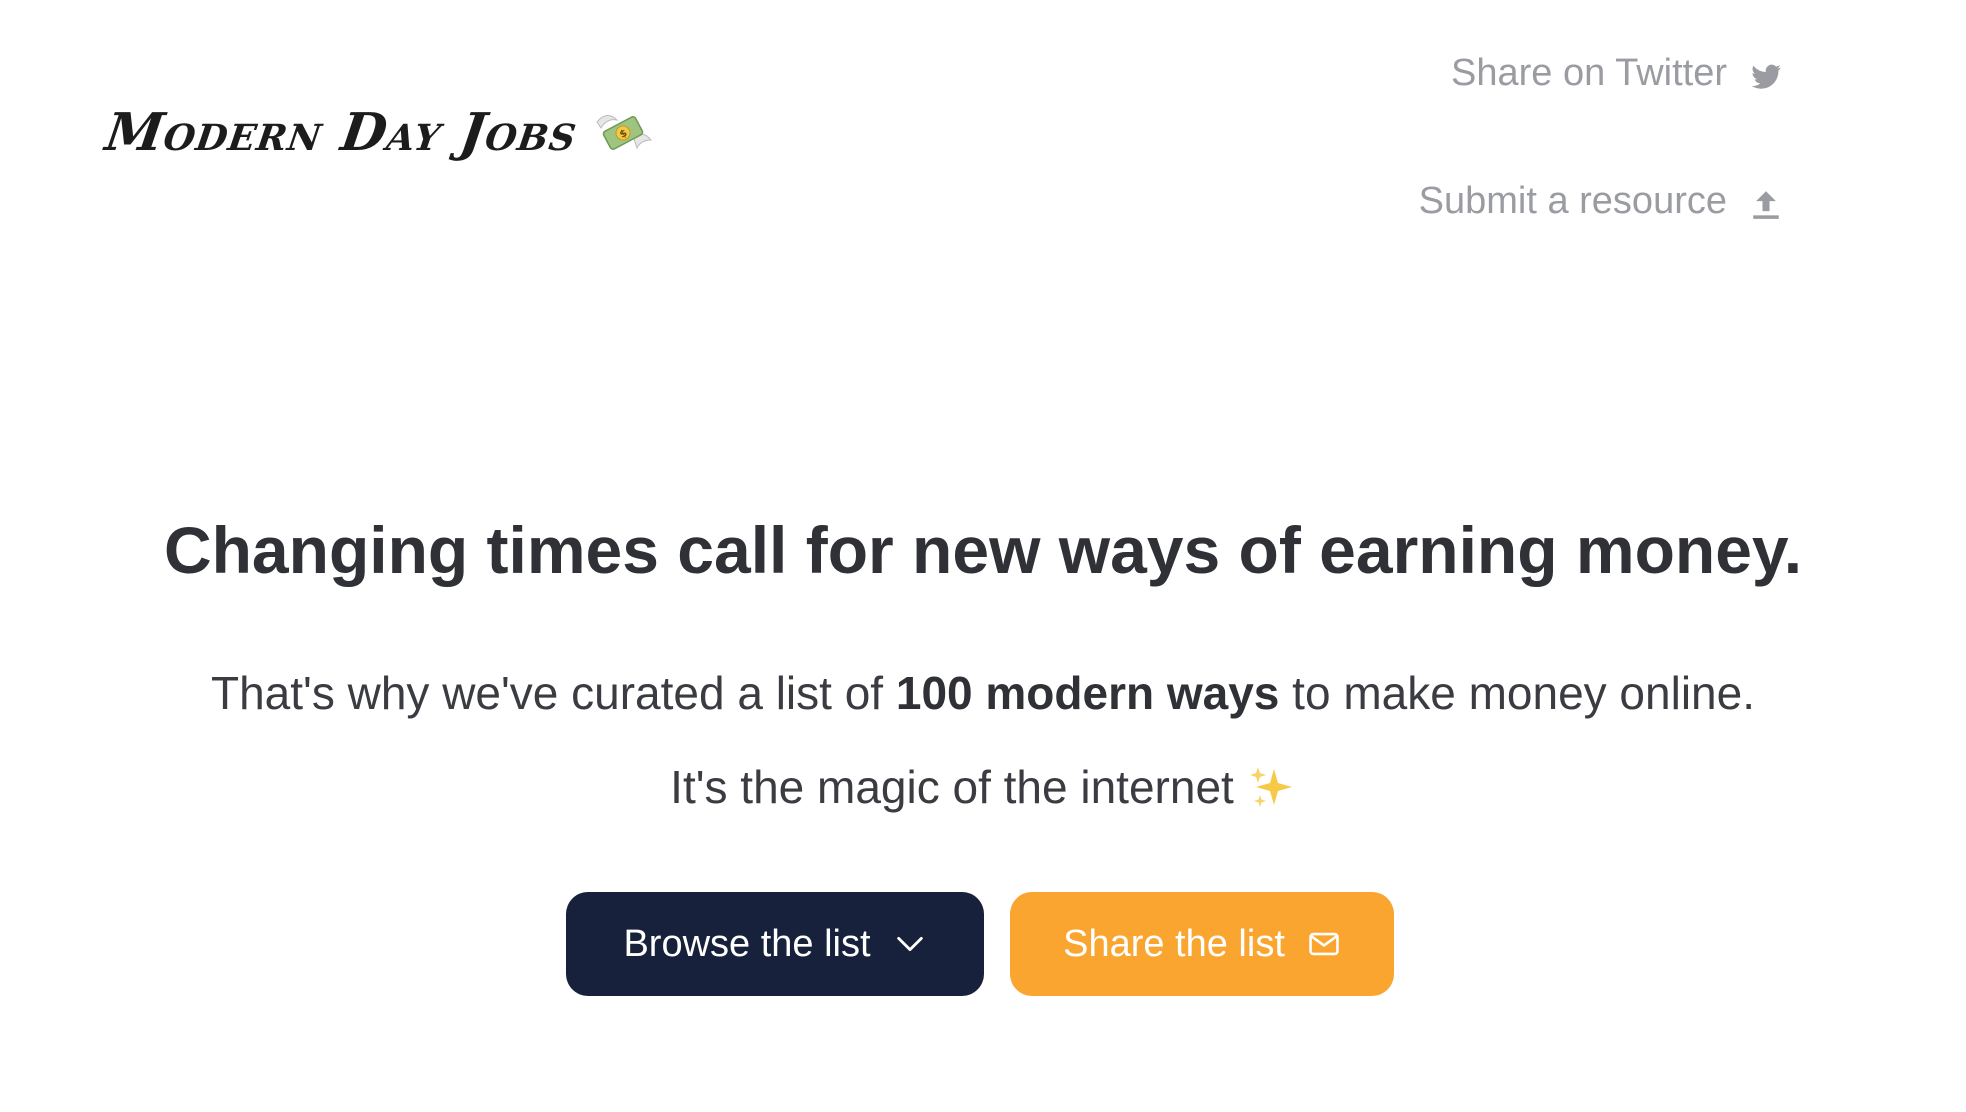 This screenshot has width=1966, height=1112. I want to click on money-with-wings-icon: $, so click(623, 133).